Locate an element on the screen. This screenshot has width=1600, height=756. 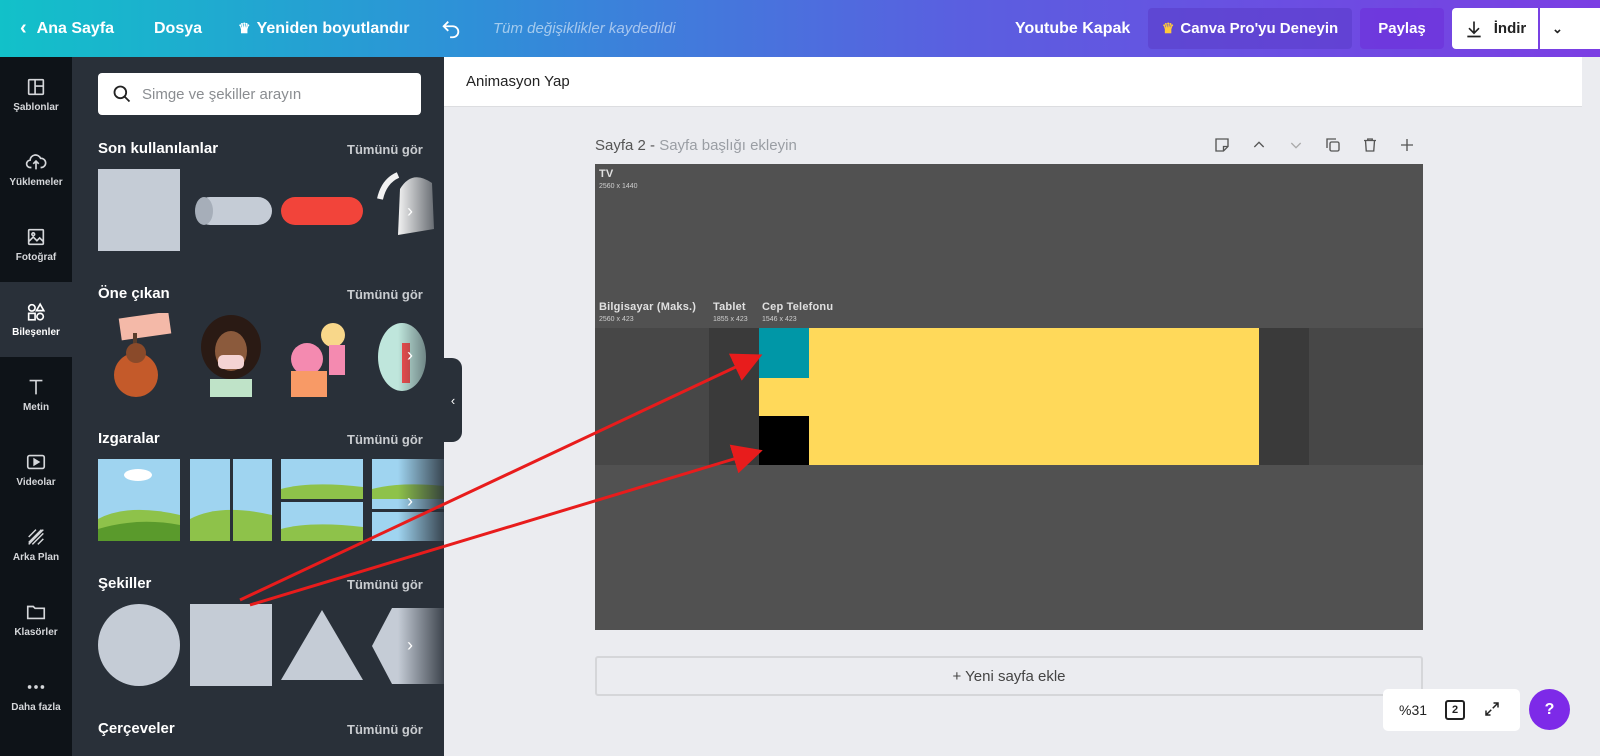
page-number: Sayfa 2 - is located at coordinates (625, 145).